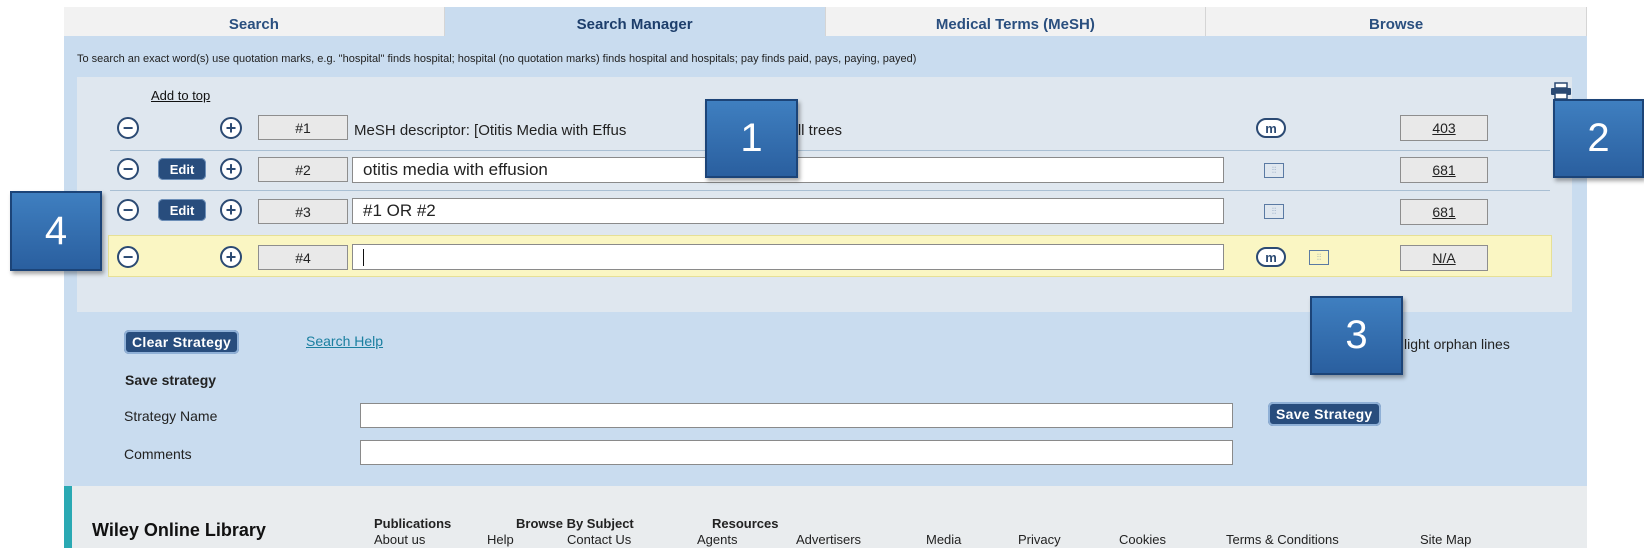 This screenshot has height=548, width=1644. Describe the element at coordinates (751, 138) in the screenshot. I see `callout-1: 1` at that location.